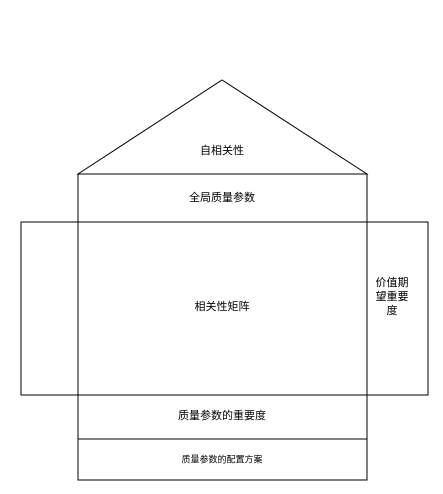 This screenshot has width=443, height=494. What do you see at coordinates (392, 296) in the screenshot?
I see `importance-label-line-2: 望重要` at bounding box center [392, 296].